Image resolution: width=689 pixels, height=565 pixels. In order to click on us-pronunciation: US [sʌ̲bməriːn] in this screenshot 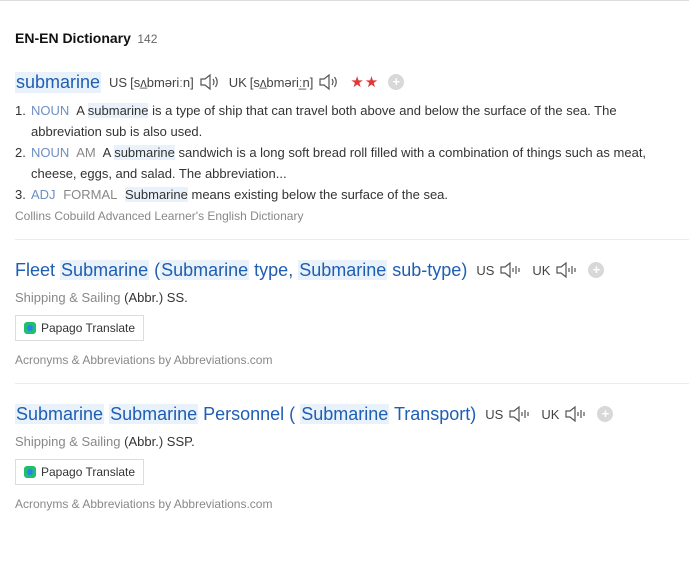, I will do `click(165, 82)`.